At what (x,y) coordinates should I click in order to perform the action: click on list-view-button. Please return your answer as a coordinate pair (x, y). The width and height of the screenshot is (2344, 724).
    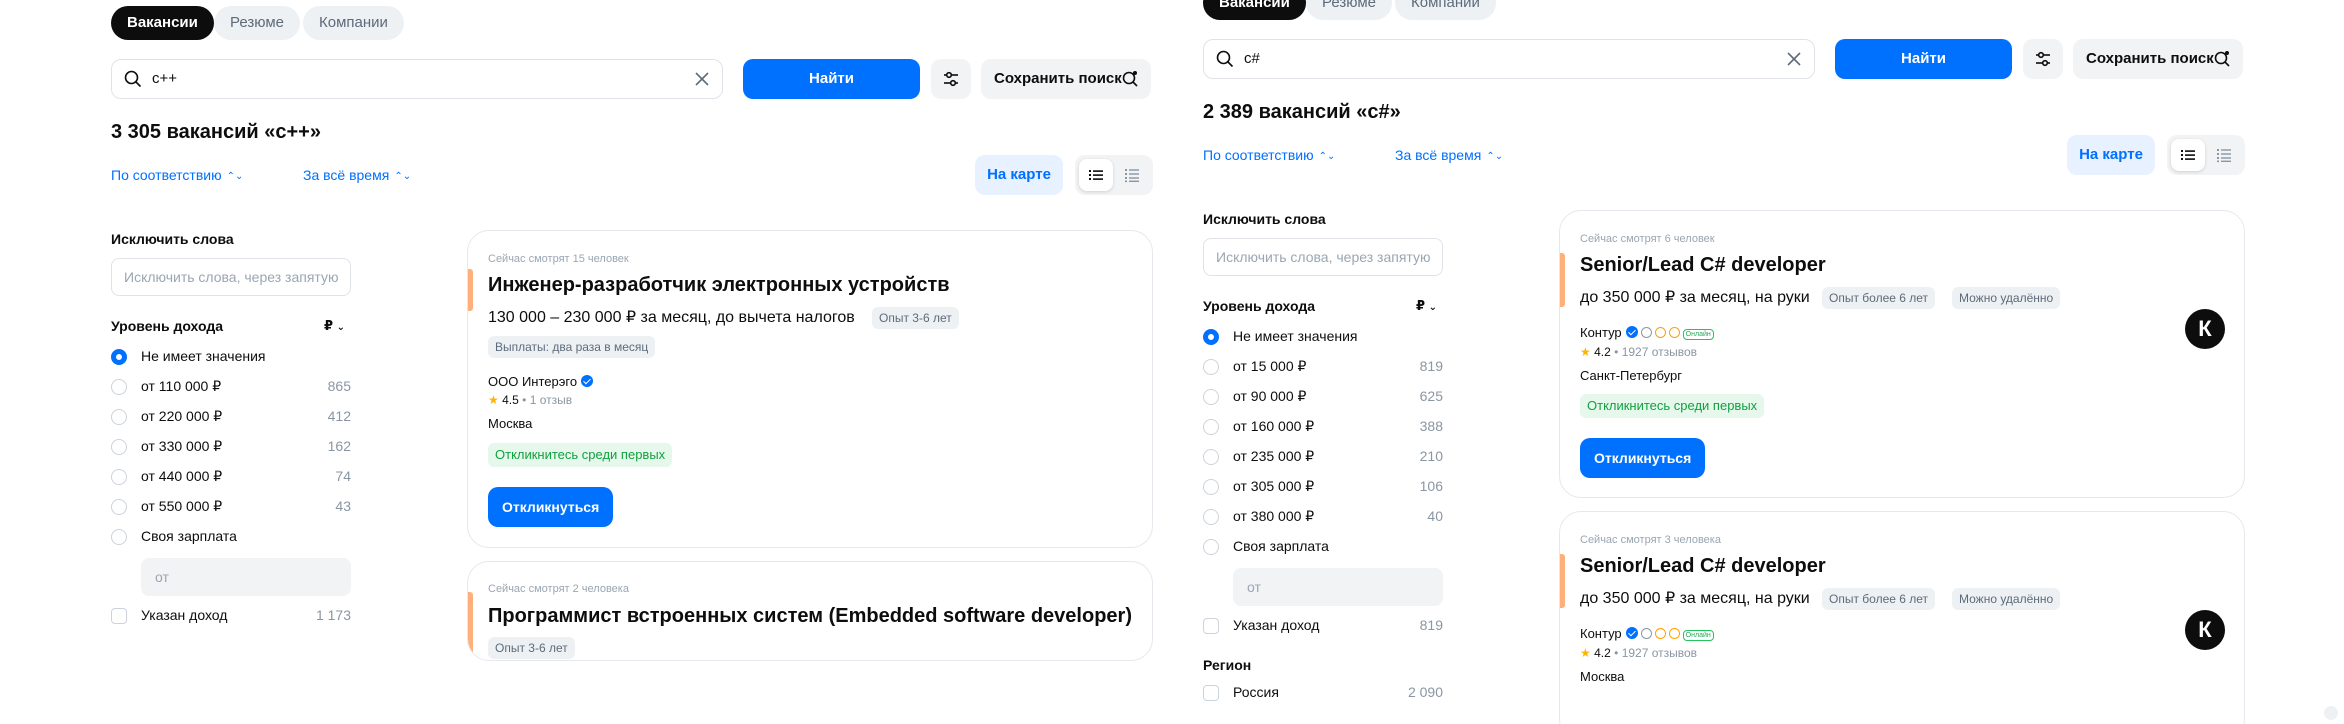
    Looking at the image, I should click on (2188, 155).